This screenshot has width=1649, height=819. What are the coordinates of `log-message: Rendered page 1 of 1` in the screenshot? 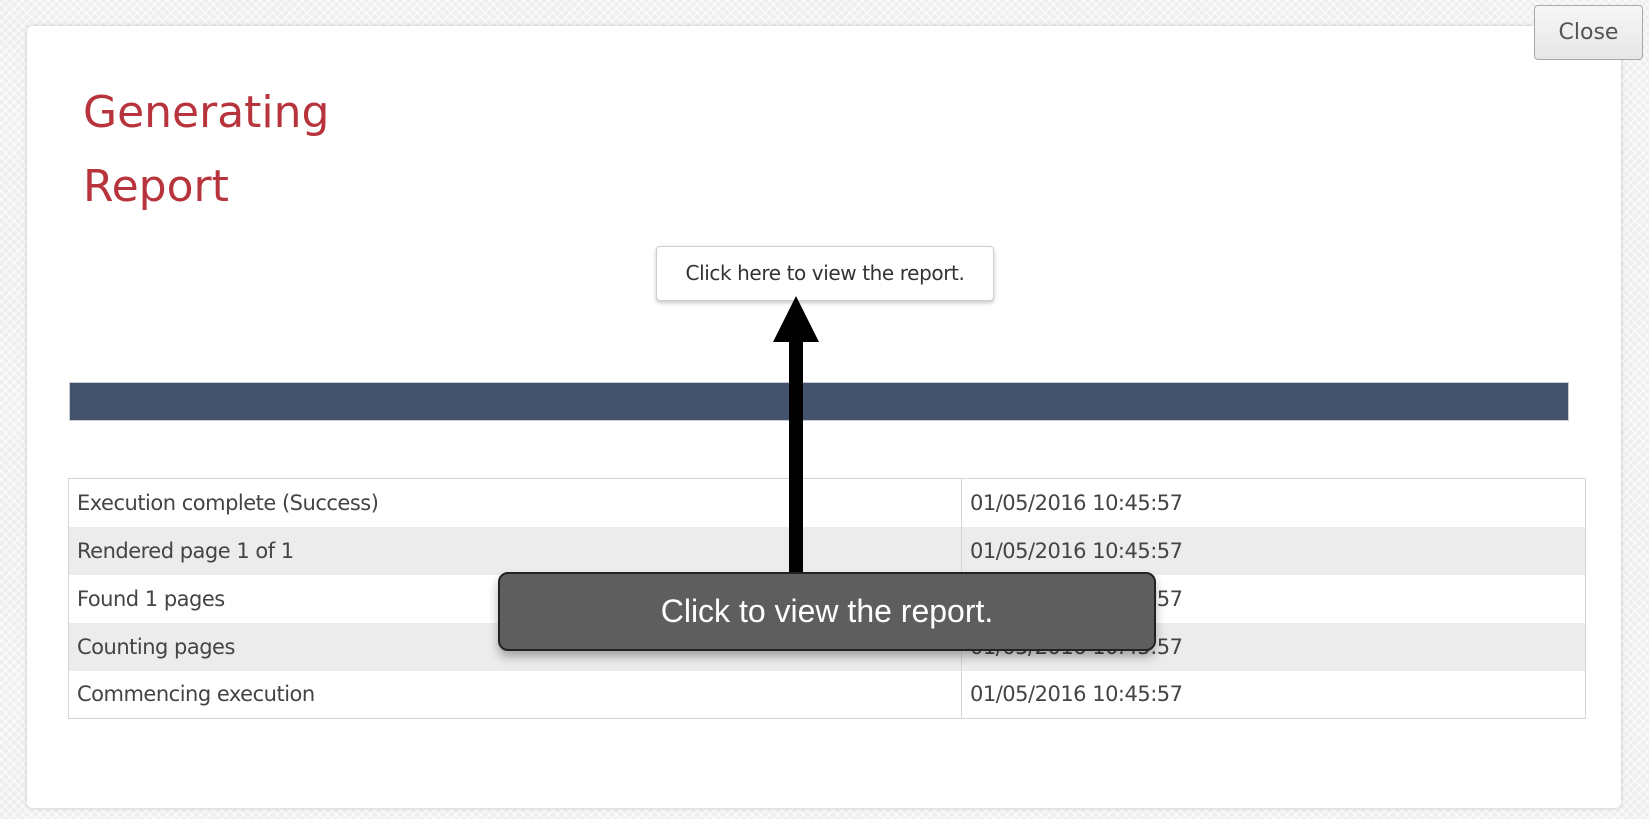 It's located at (515, 550).